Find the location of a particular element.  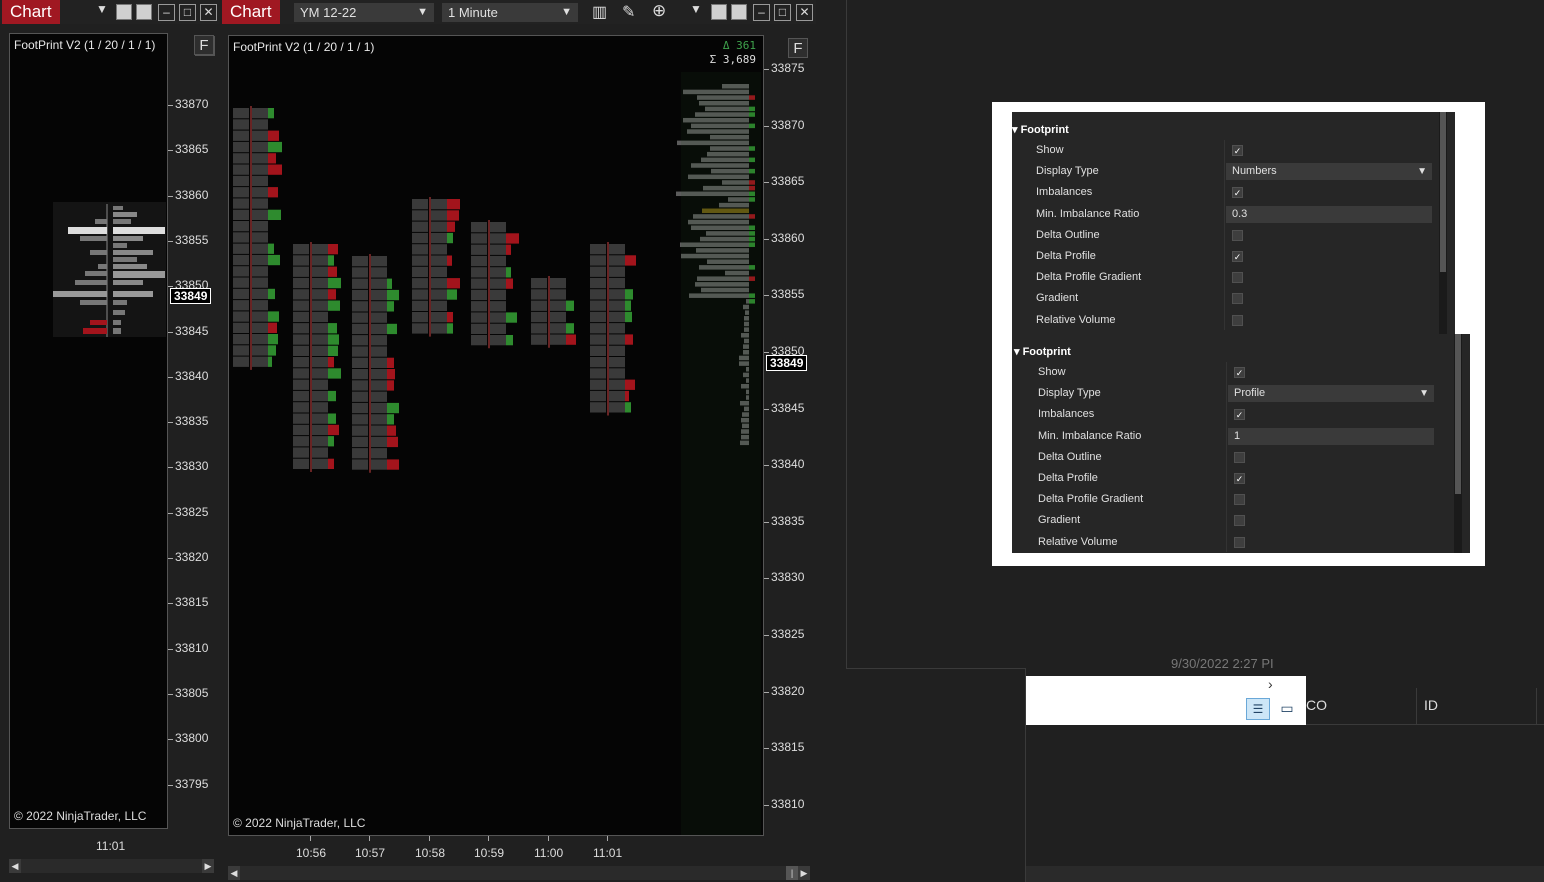

image-view-icon: ▭ is located at coordinates (1287, 709).